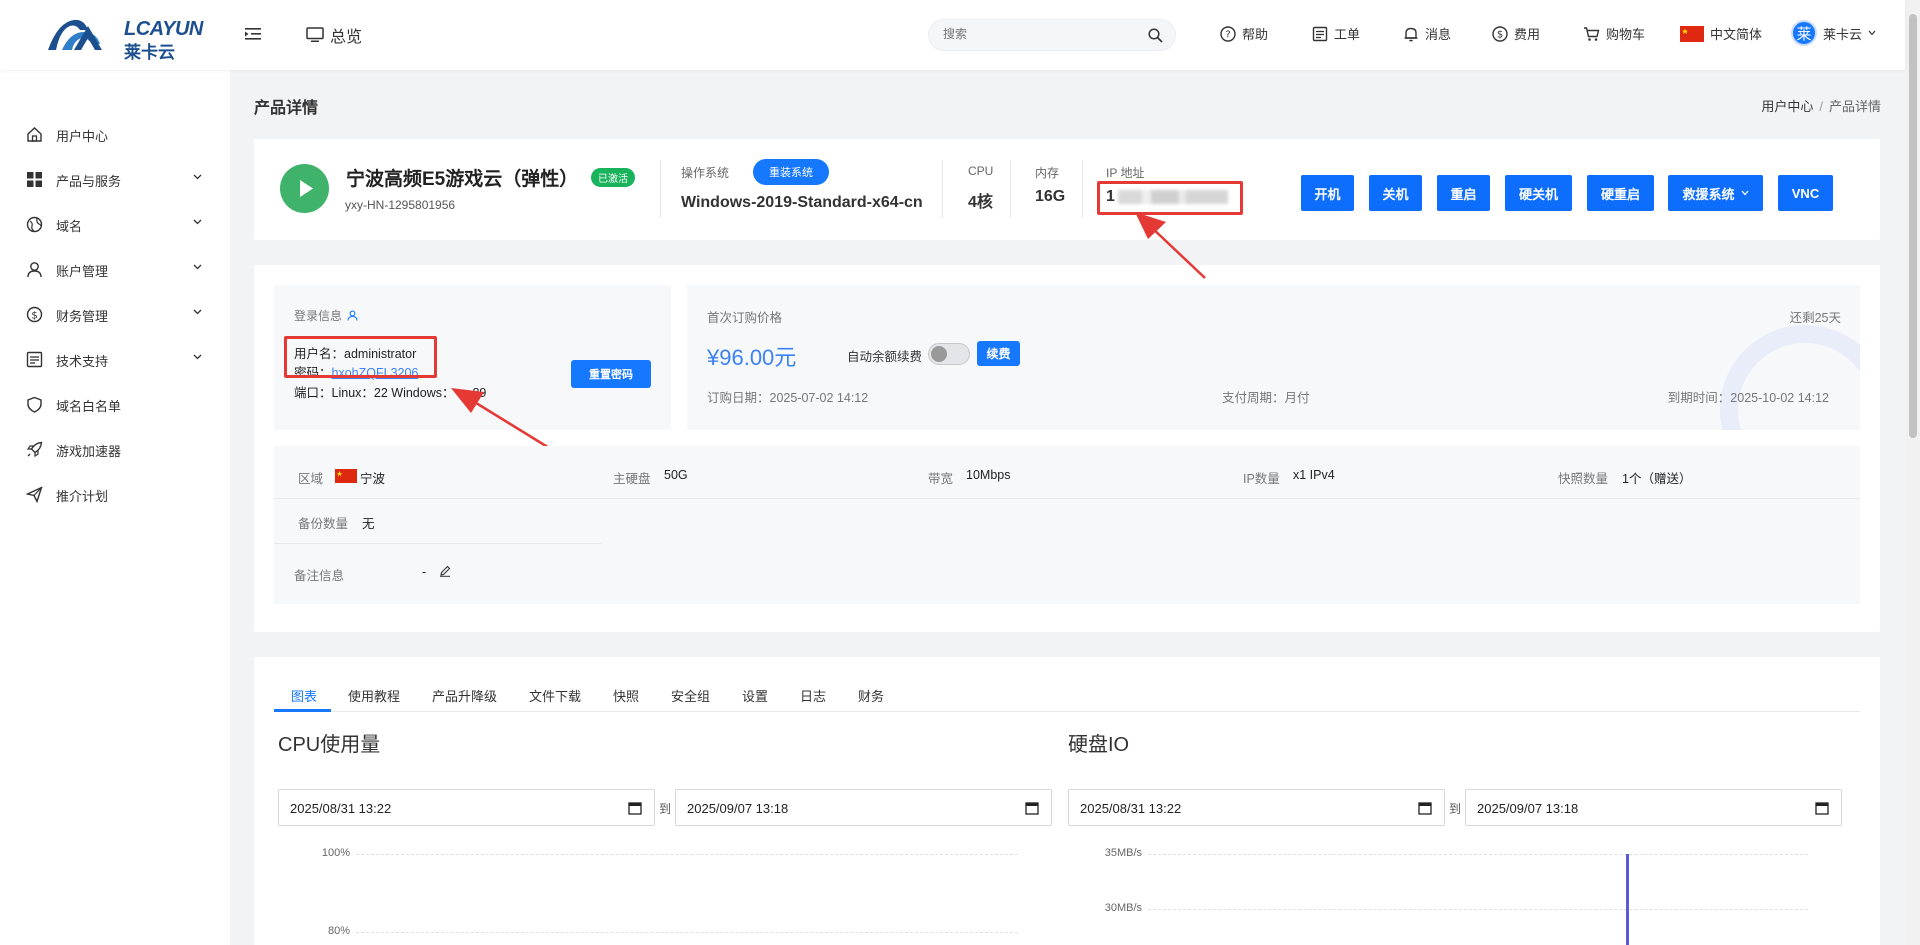 The height and width of the screenshot is (945, 1920). What do you see at coordinates (1327, 193) in the screenshot?
I see `power-on-button: 开机` at bounding box center [1327, 193].